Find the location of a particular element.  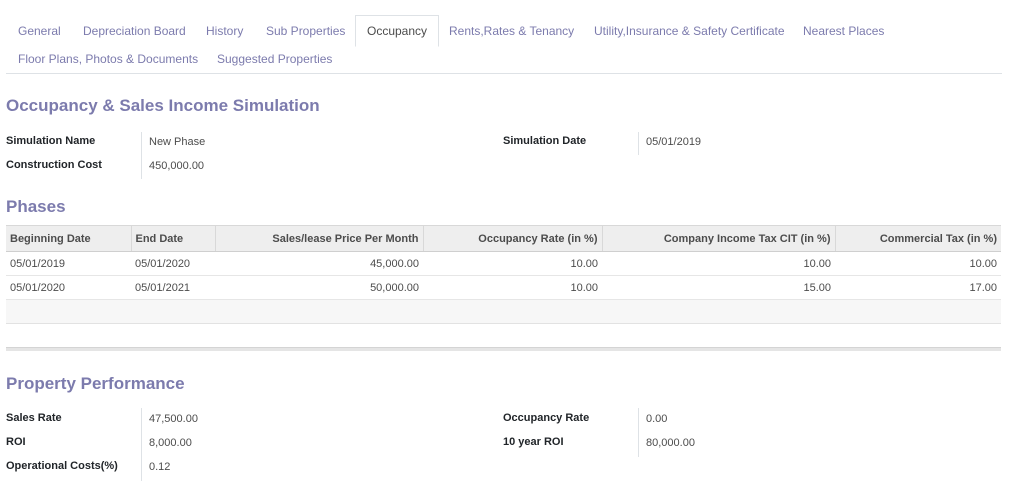

tab-occupancy: Occupancy is located at coordinates (397, 31).